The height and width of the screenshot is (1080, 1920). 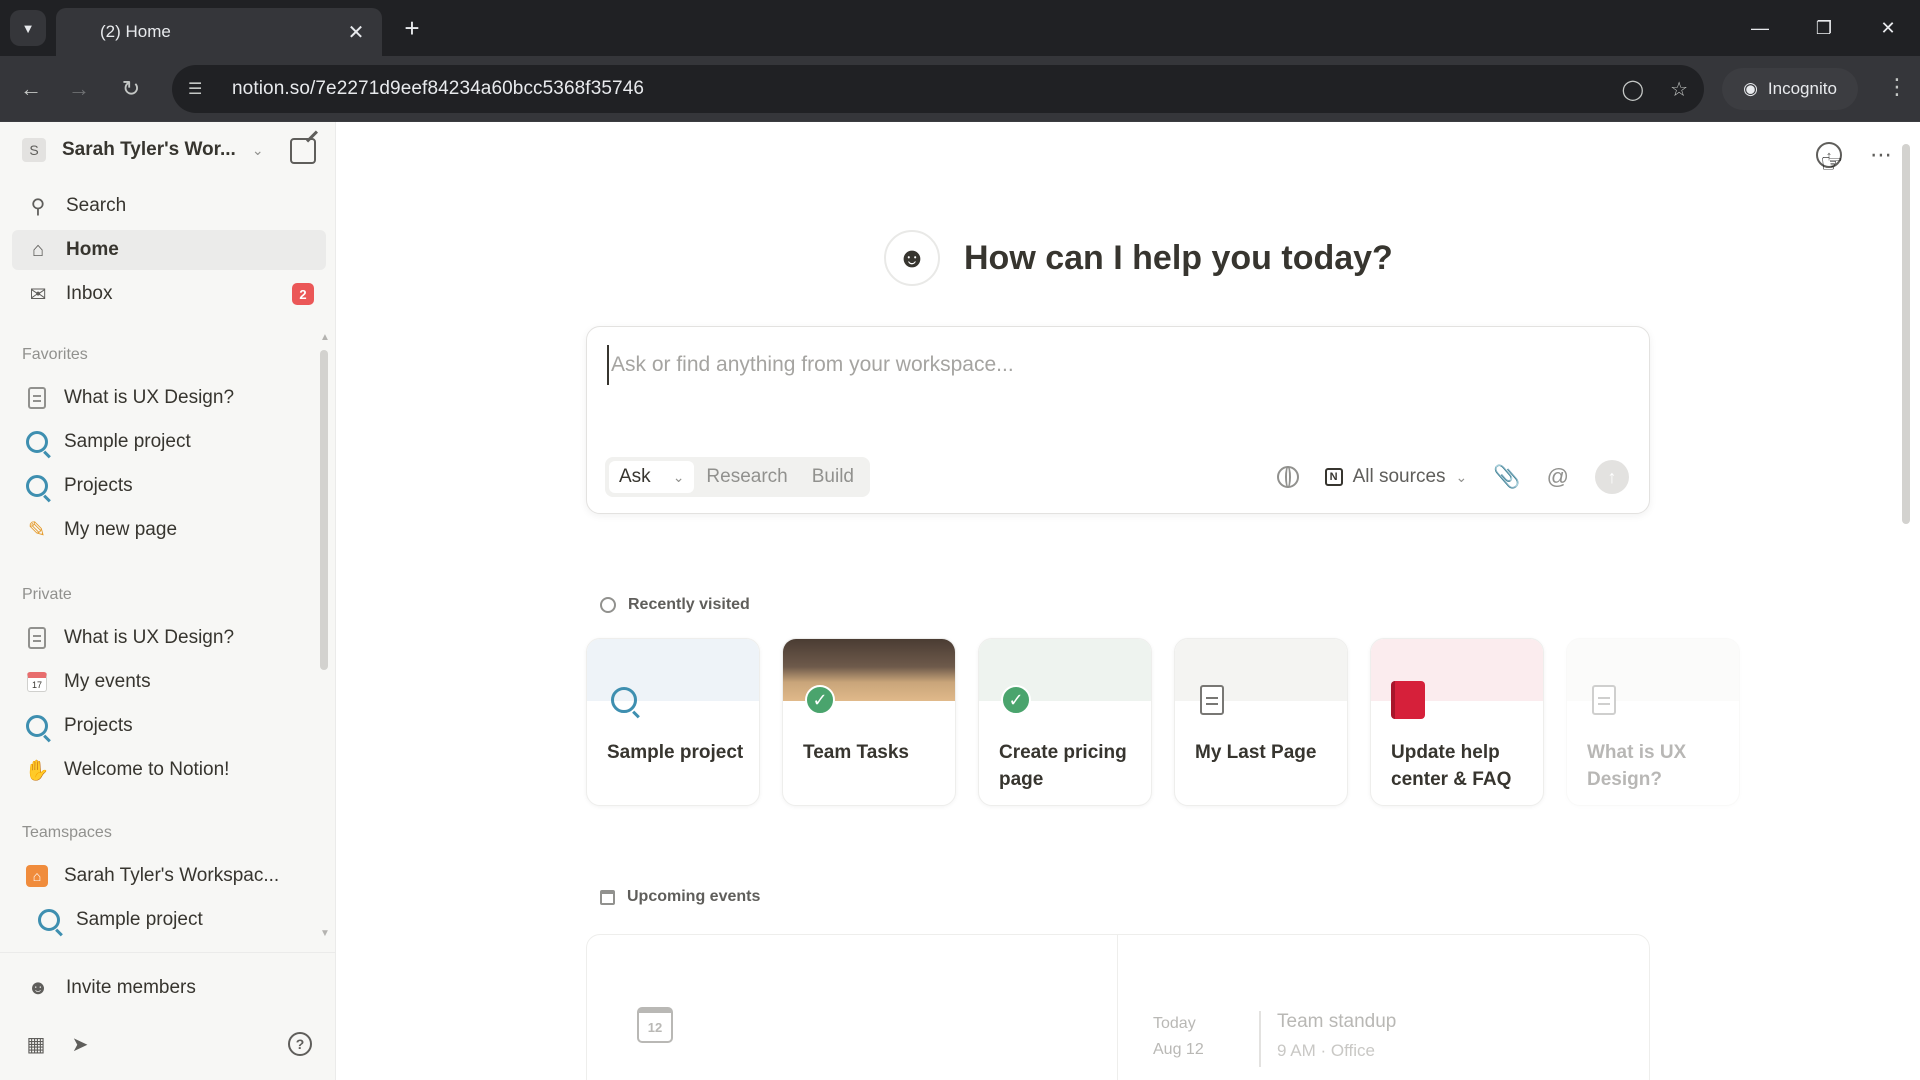 What do you see at coordinates (1065, 722) in the screenshot?
I see `recent-page-card: ✓ Create pricing page` at bounding box center [1065, 722].